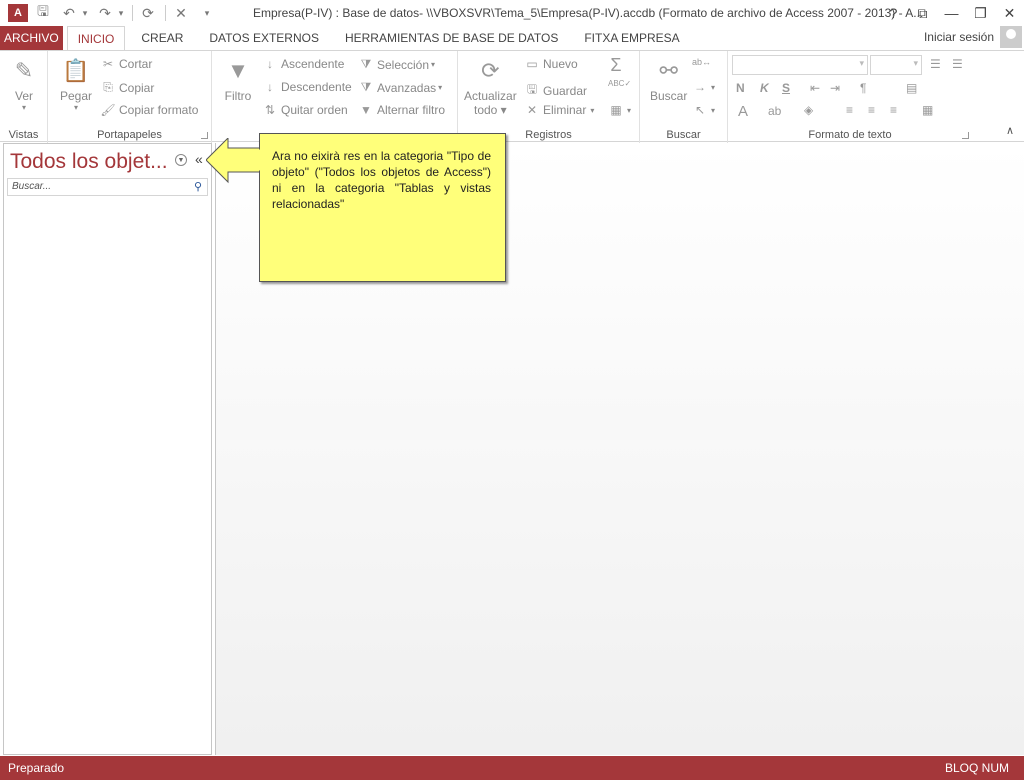  What do you see at coordinates (36, 768) in the screenshot?
I see `status-text: Preparado` at bounding box center [36, 768].